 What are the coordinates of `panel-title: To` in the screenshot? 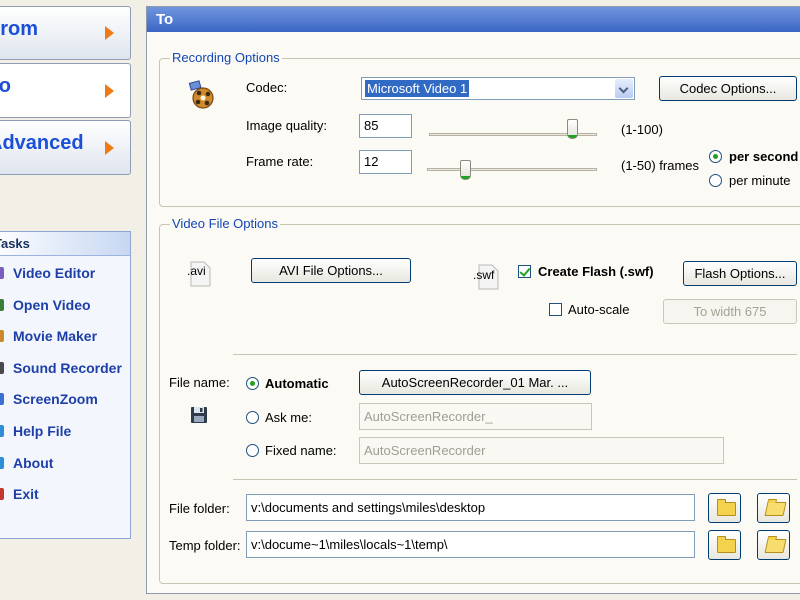 It's located at (473, 19).